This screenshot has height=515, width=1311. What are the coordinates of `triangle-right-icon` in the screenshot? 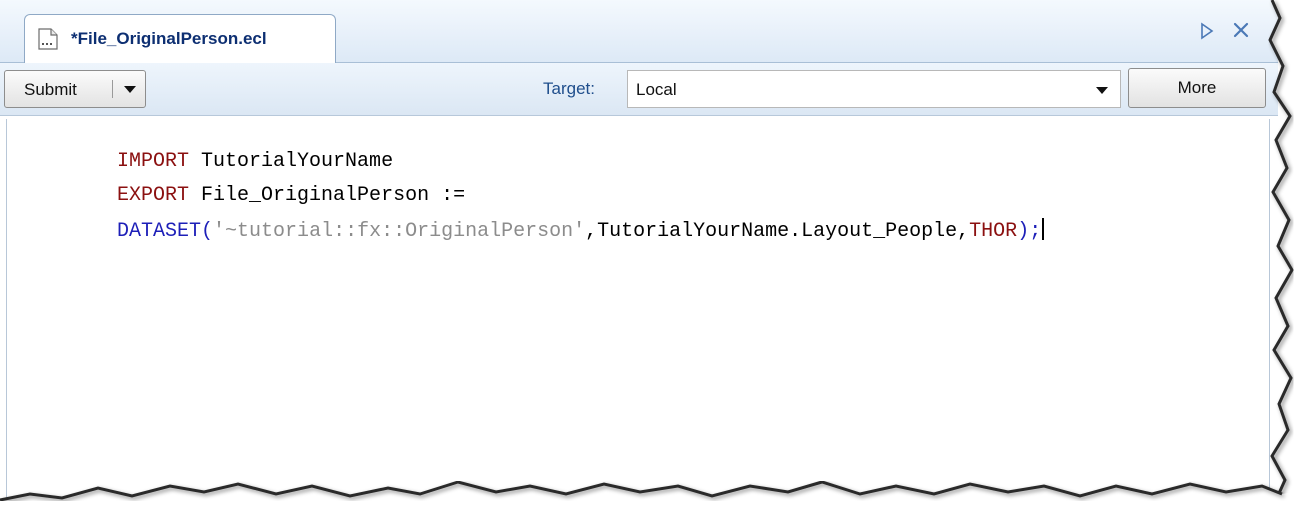 It's located at (1207, 31).